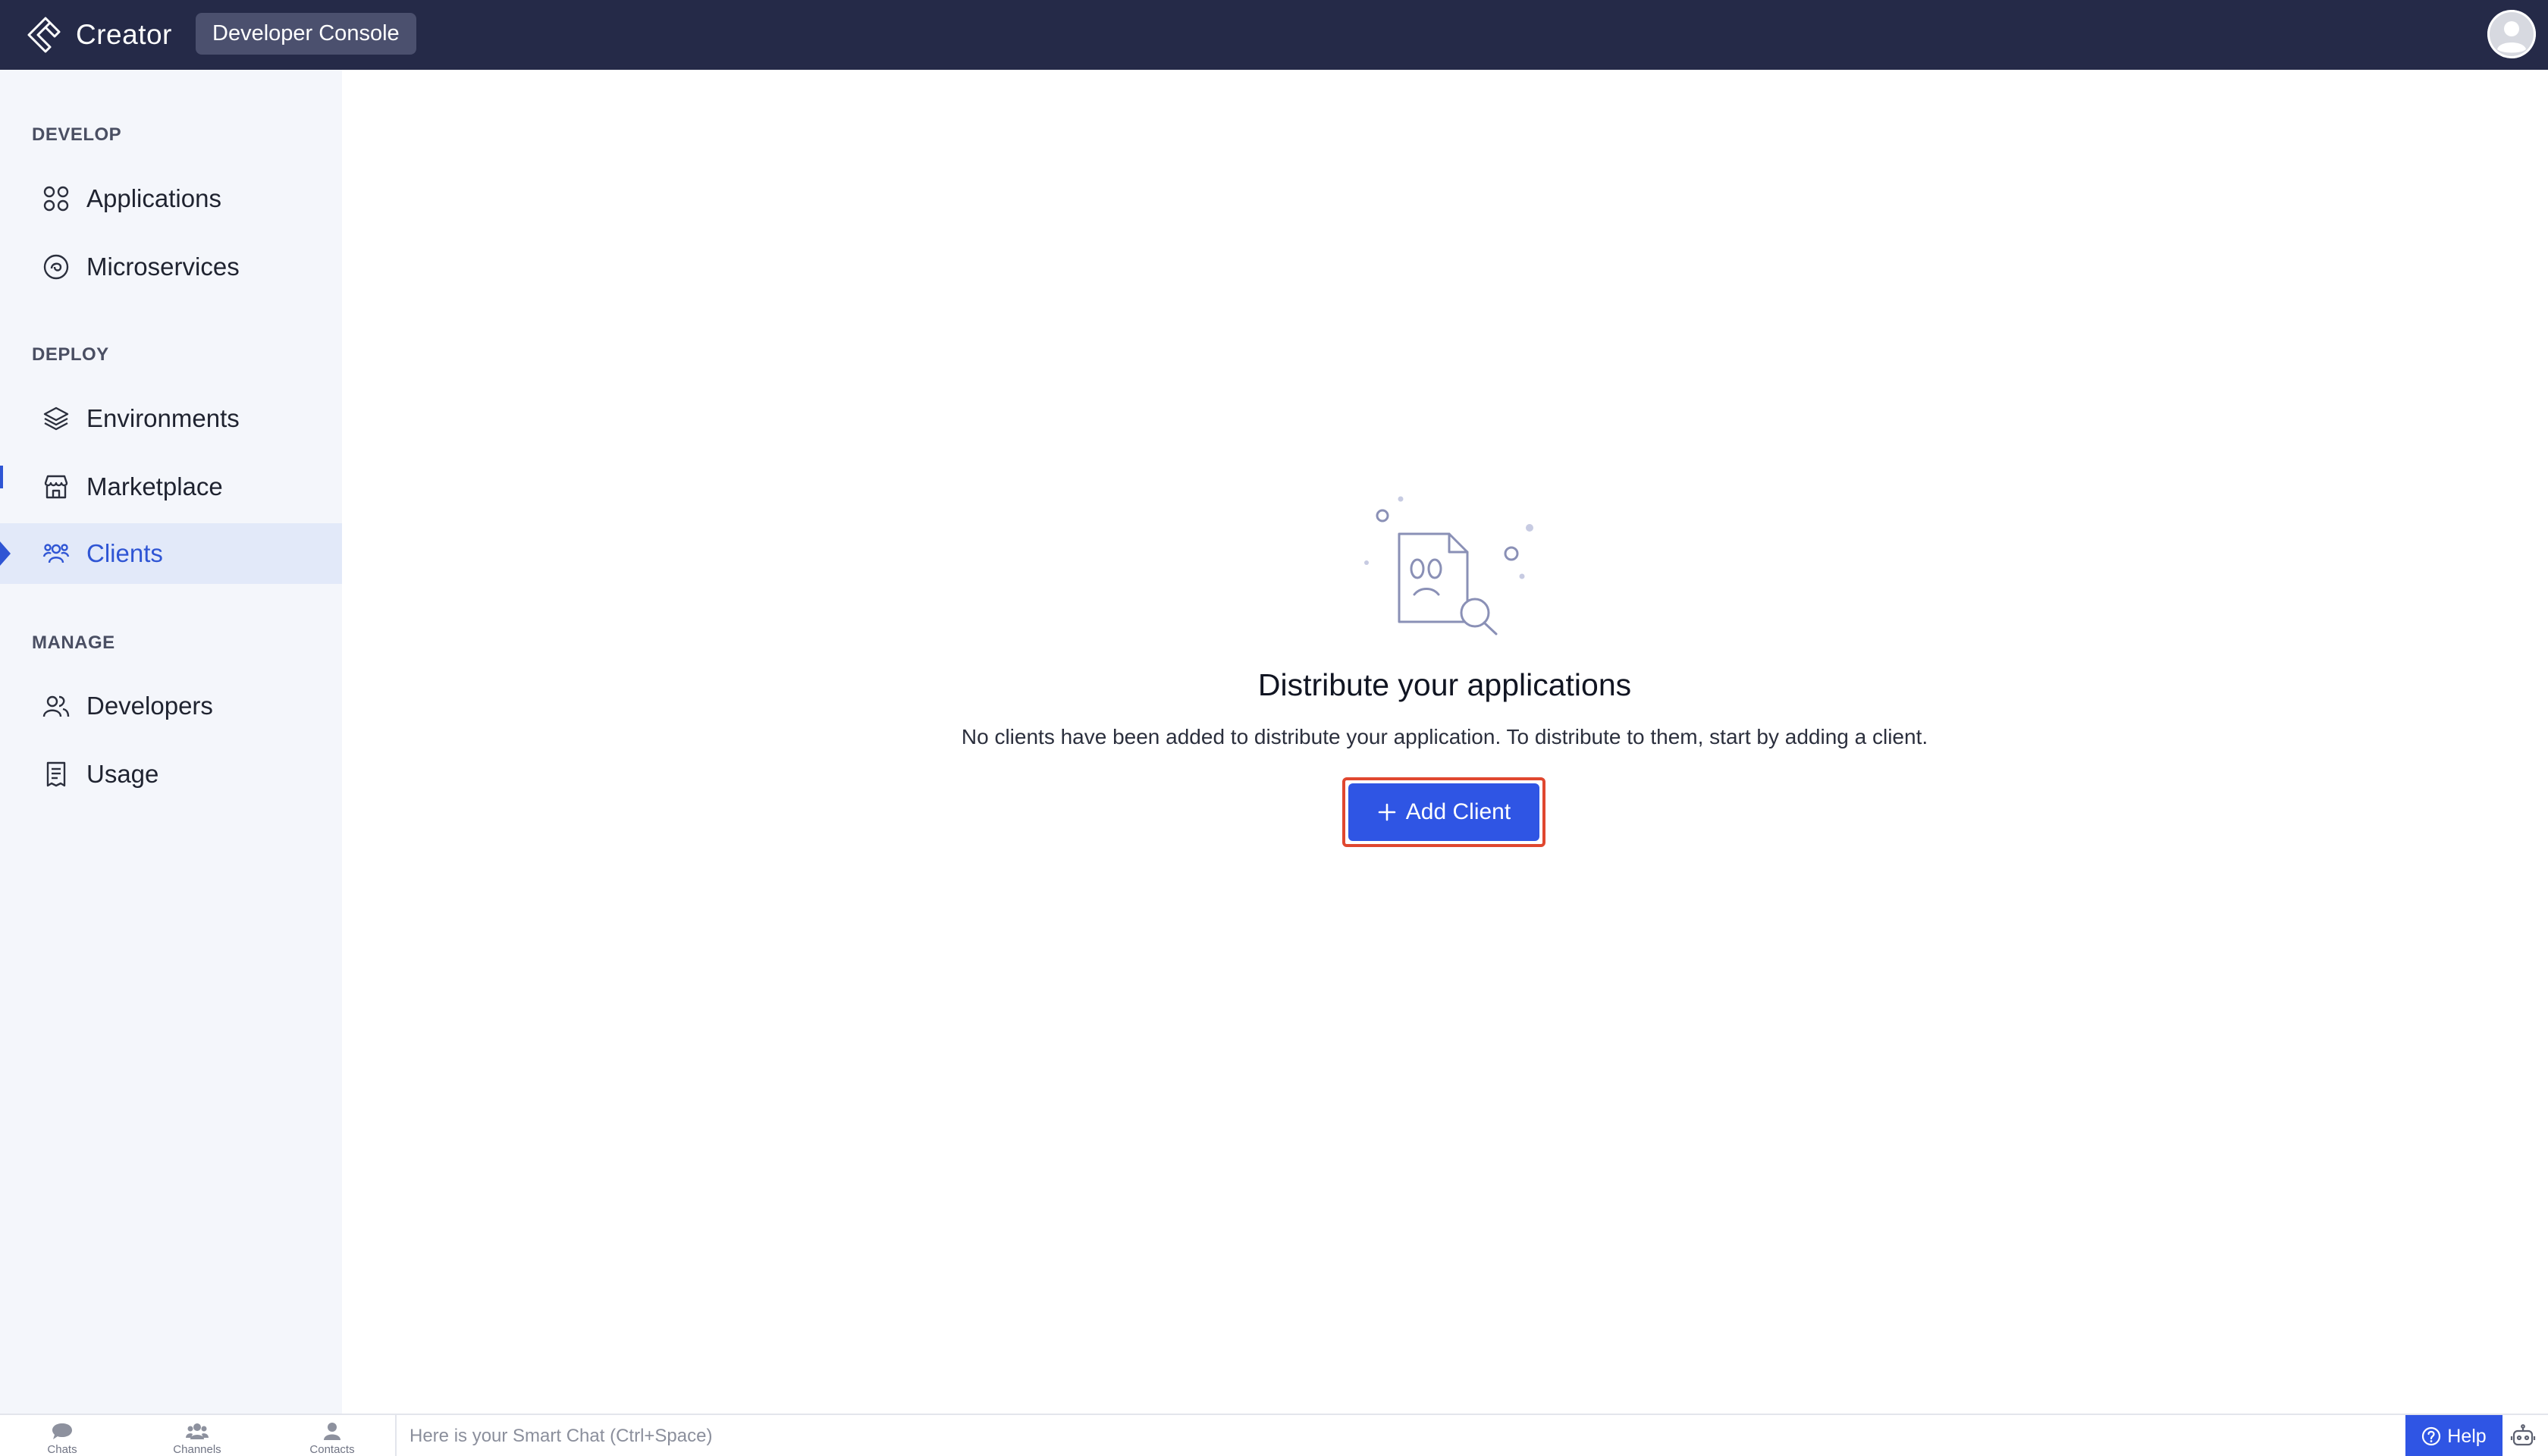 The width and height of the screenshot is (2548, 1456). What do you see at coordinates (306, 34) in the screenshot?
I see `developer-console-chip: Developer Console` at bounding box center [306, 34].